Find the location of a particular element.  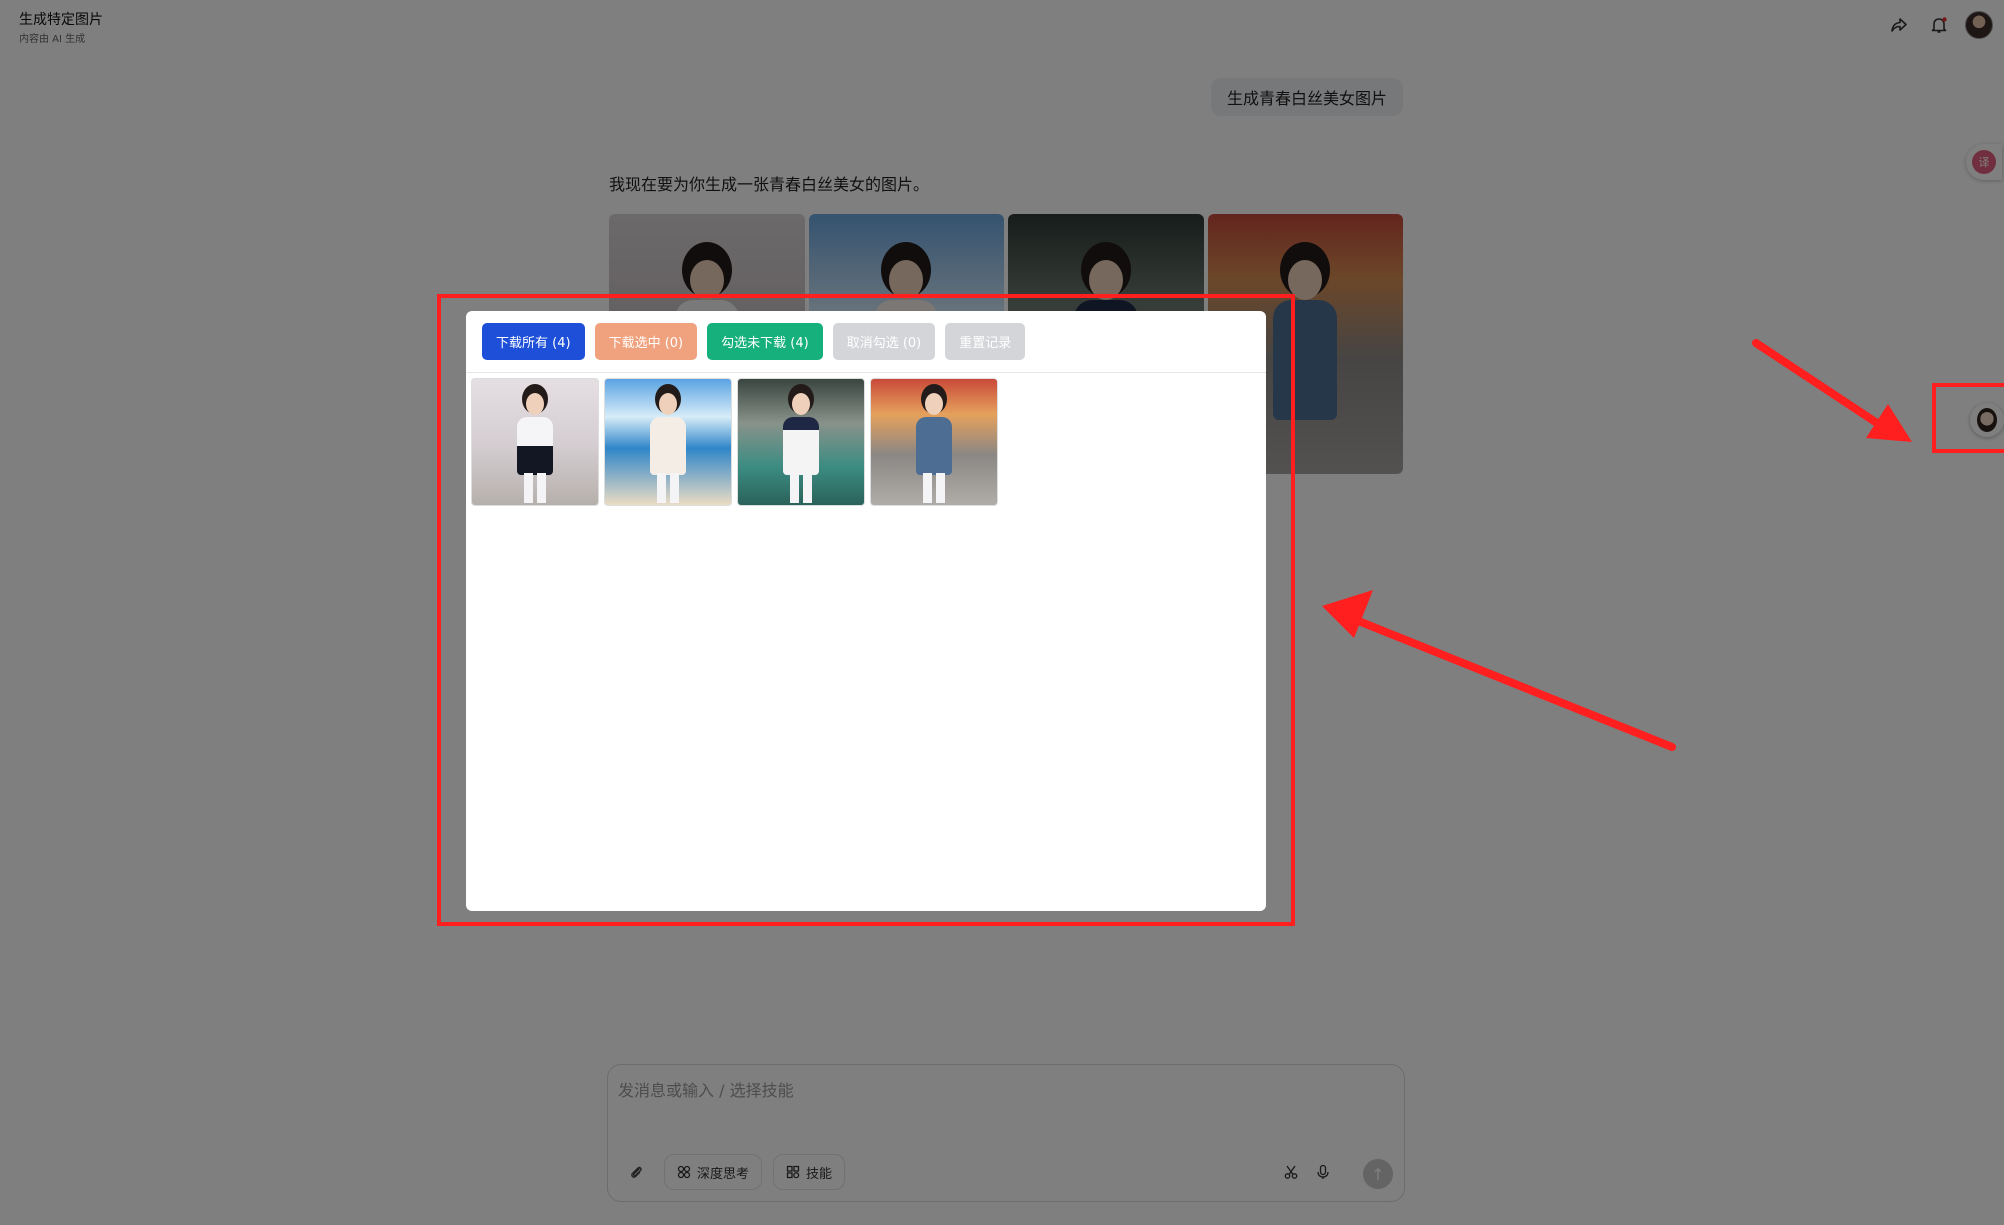

annotation-arrows is located at coordinates (1617, 545).